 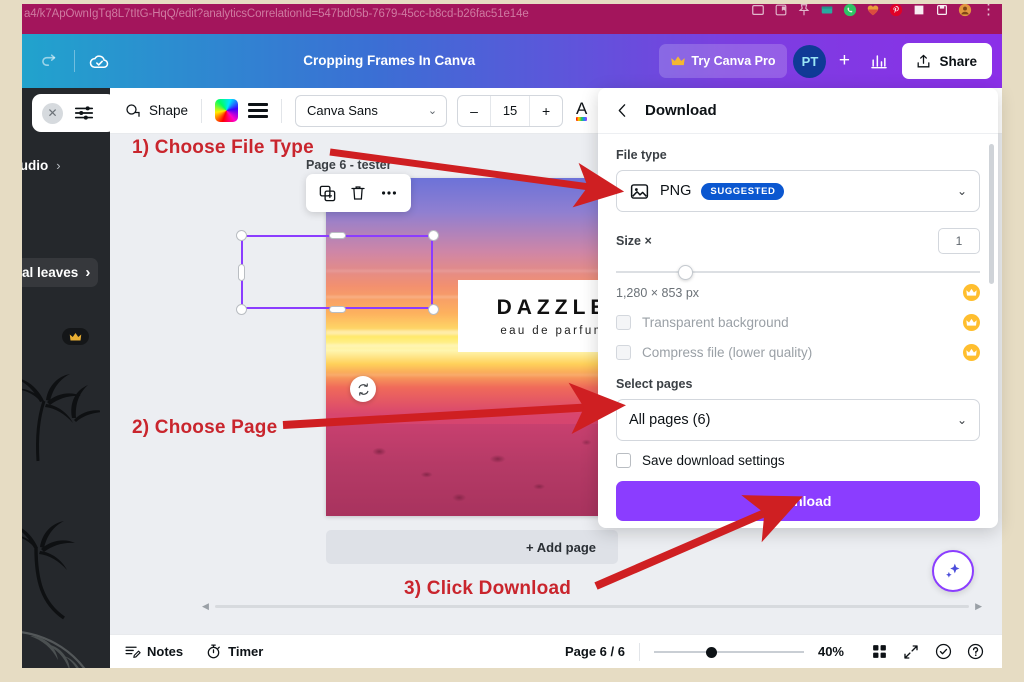 I want to click on scroll-track, so click(x=592, y=606).